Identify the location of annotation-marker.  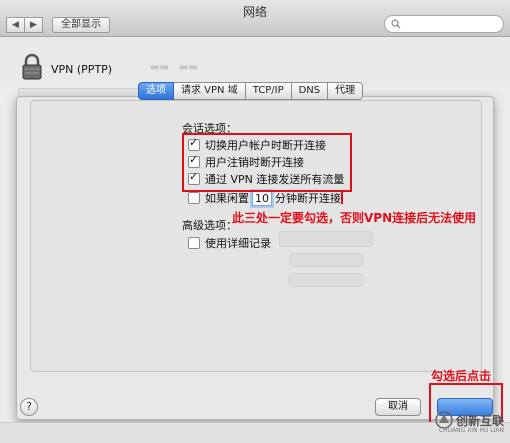
(342, 197).